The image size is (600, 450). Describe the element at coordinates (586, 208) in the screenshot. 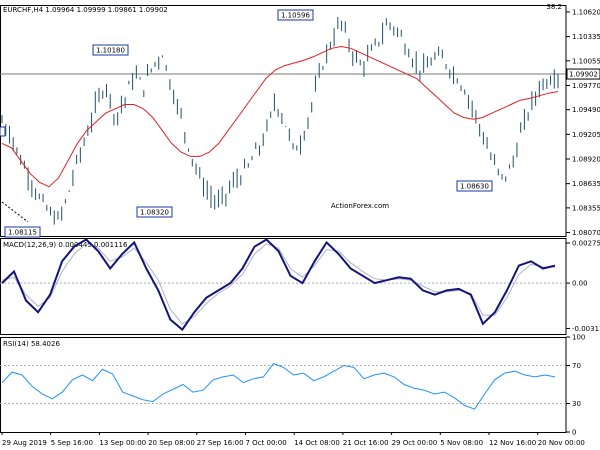

I see `price-tick-label: 1.08355` at that location.